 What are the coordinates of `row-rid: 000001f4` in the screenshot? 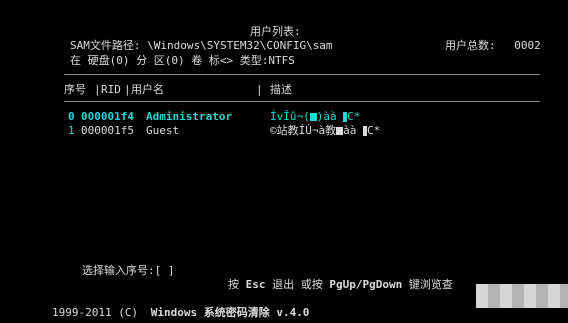 It's located at (107, 116).